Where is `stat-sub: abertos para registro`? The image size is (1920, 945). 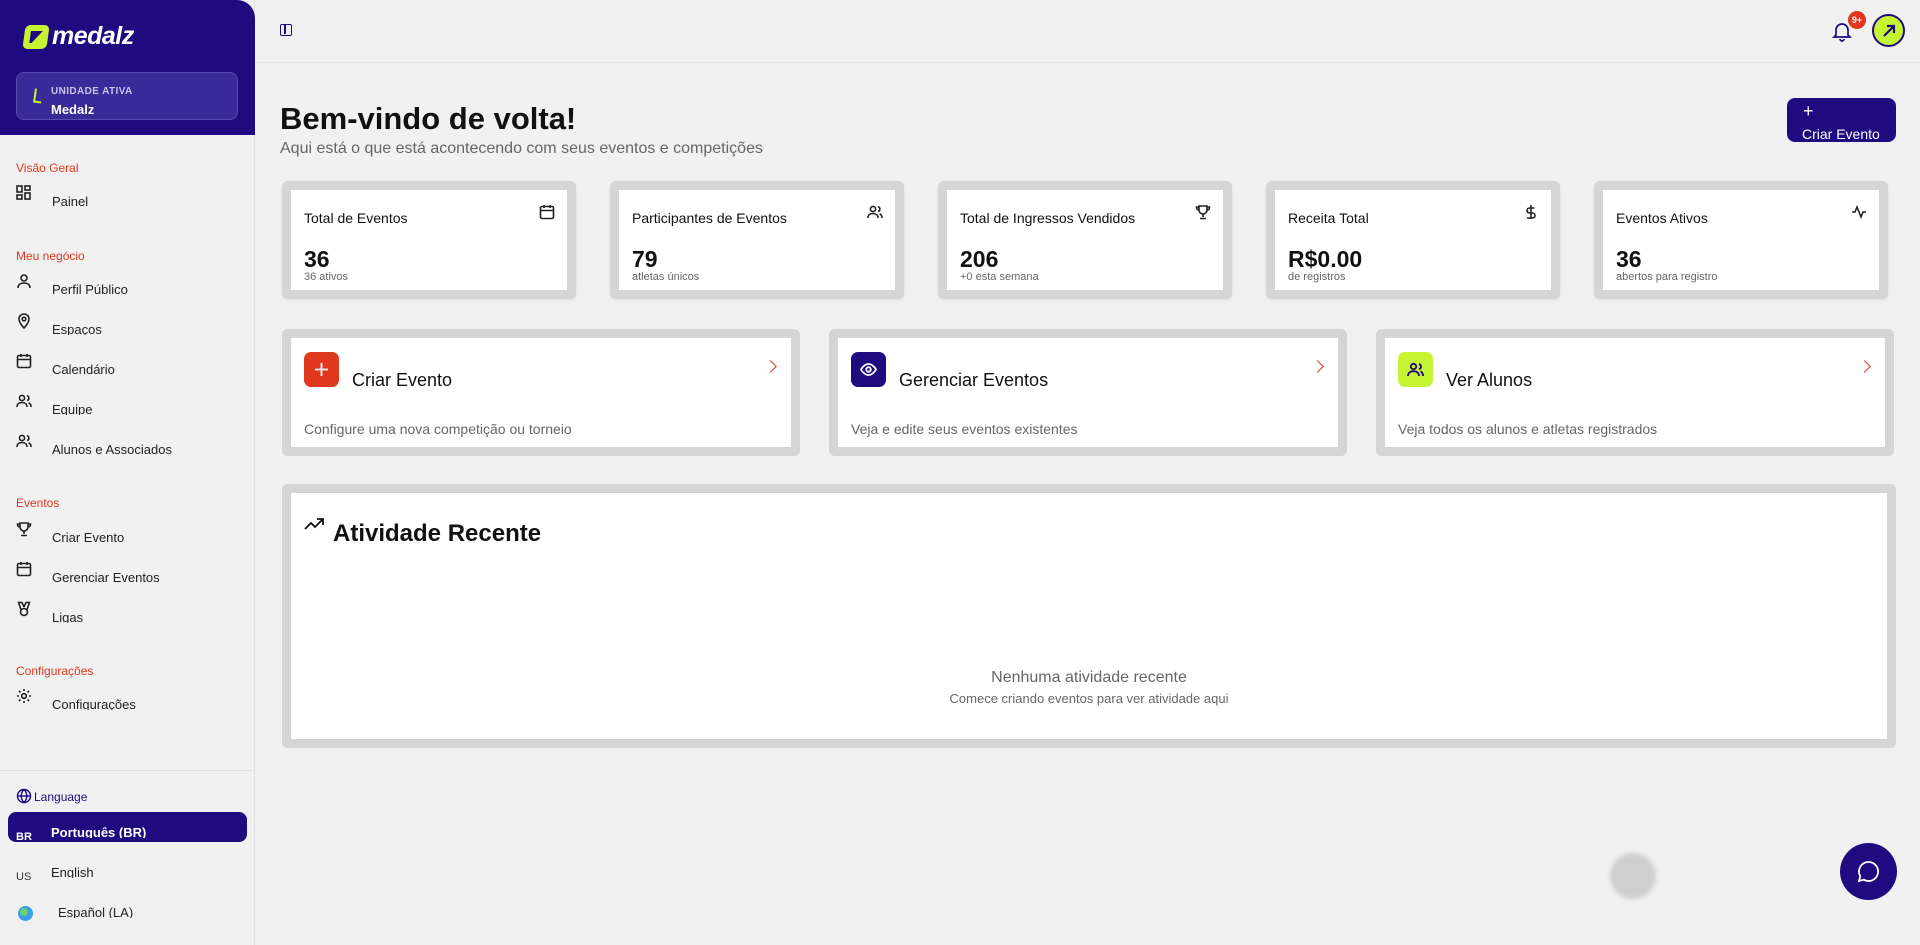
stat-sub: abertos para registro is located at coordinates (1667, 277).